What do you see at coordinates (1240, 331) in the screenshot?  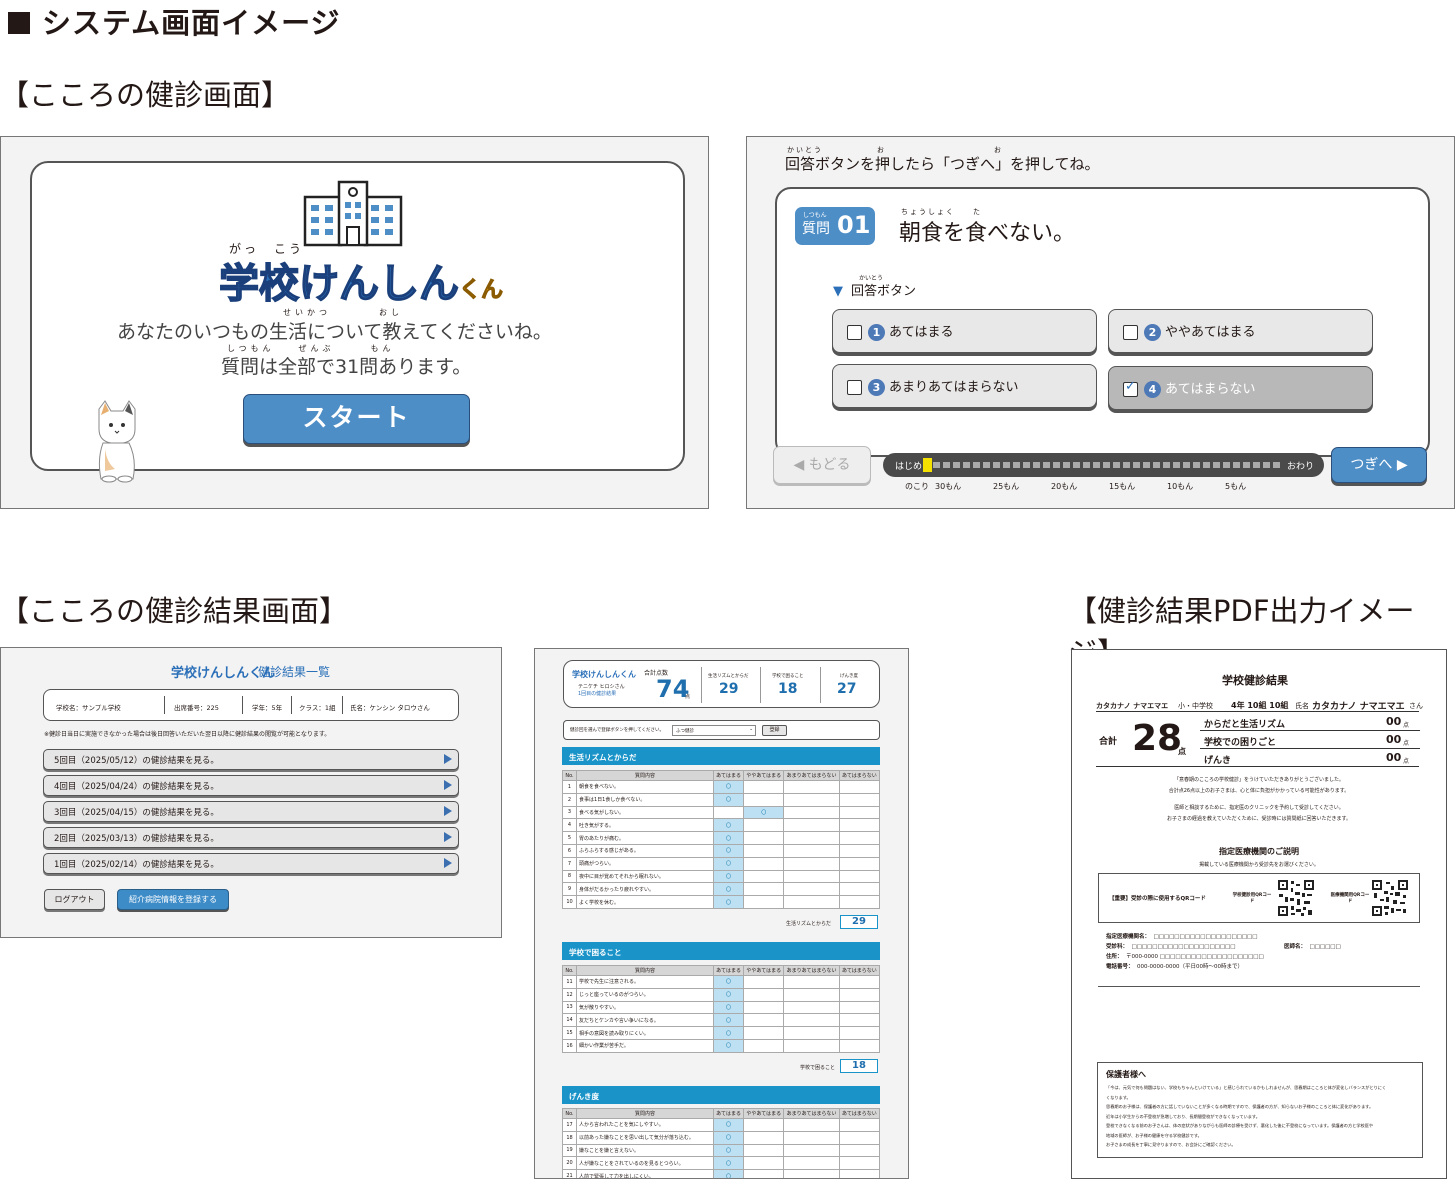 I see `option-2: 2 ややあてはまる` at bounding box center [1240, 331].